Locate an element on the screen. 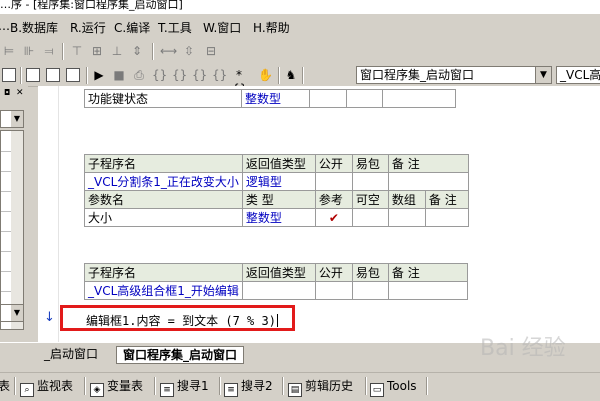 The image size is (600, 401). procedure-combo-value: 窗口程序集_启动窗口 is located at coordinates (417, 75).